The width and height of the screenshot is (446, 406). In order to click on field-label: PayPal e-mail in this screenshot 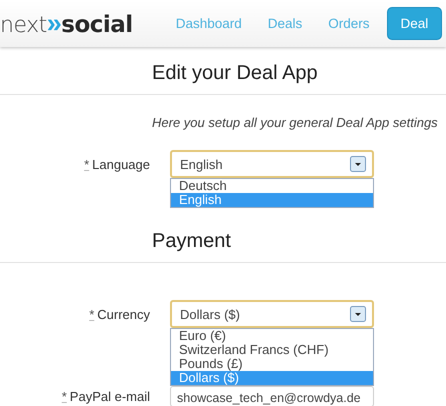, I will do `click(110, 396)`.